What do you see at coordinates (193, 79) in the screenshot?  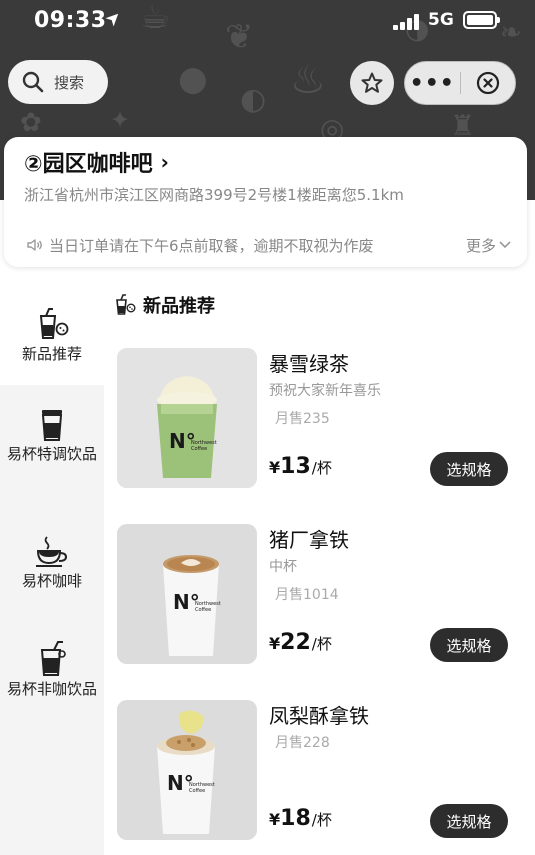 I see `apple-doodle-icon: ●` at bounding box center [193, 79].